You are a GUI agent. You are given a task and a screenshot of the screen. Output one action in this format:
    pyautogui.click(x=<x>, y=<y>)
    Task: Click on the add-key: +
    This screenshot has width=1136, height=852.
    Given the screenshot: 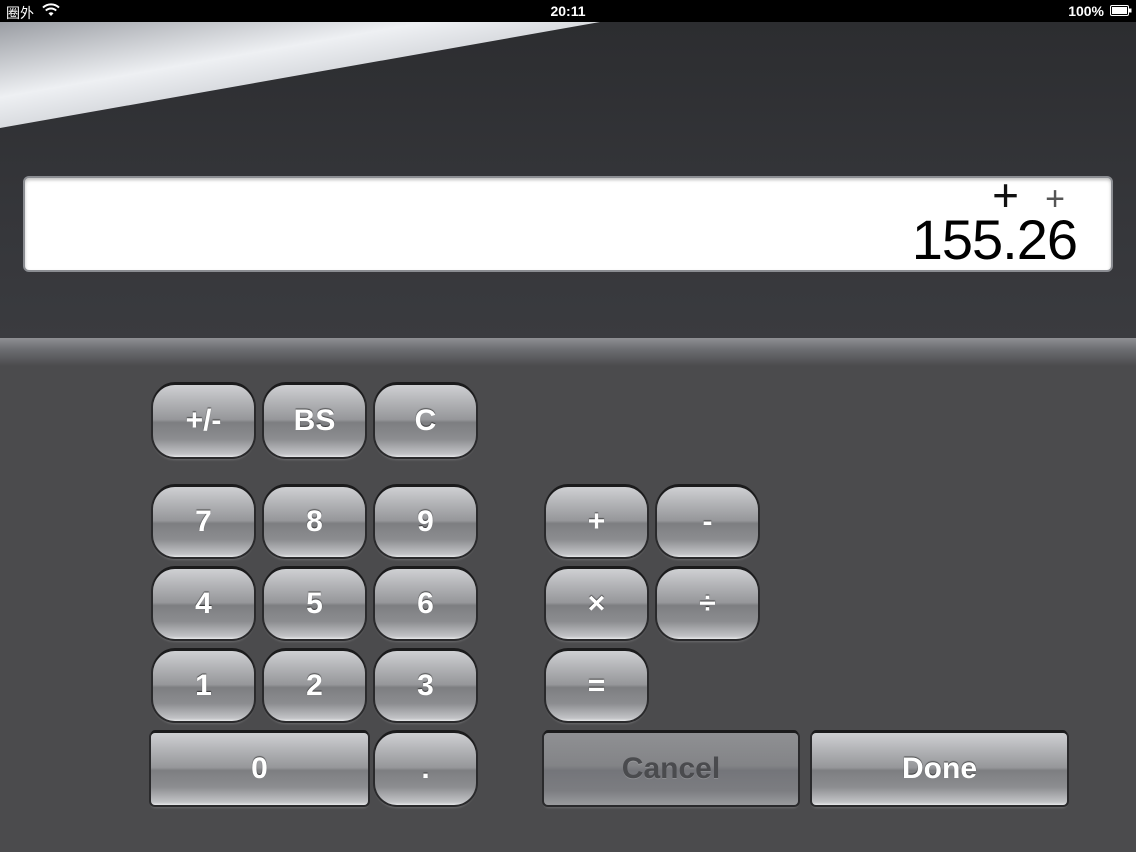 What is the action you would take?
    pyautogui.click(x=596, y=522)
    